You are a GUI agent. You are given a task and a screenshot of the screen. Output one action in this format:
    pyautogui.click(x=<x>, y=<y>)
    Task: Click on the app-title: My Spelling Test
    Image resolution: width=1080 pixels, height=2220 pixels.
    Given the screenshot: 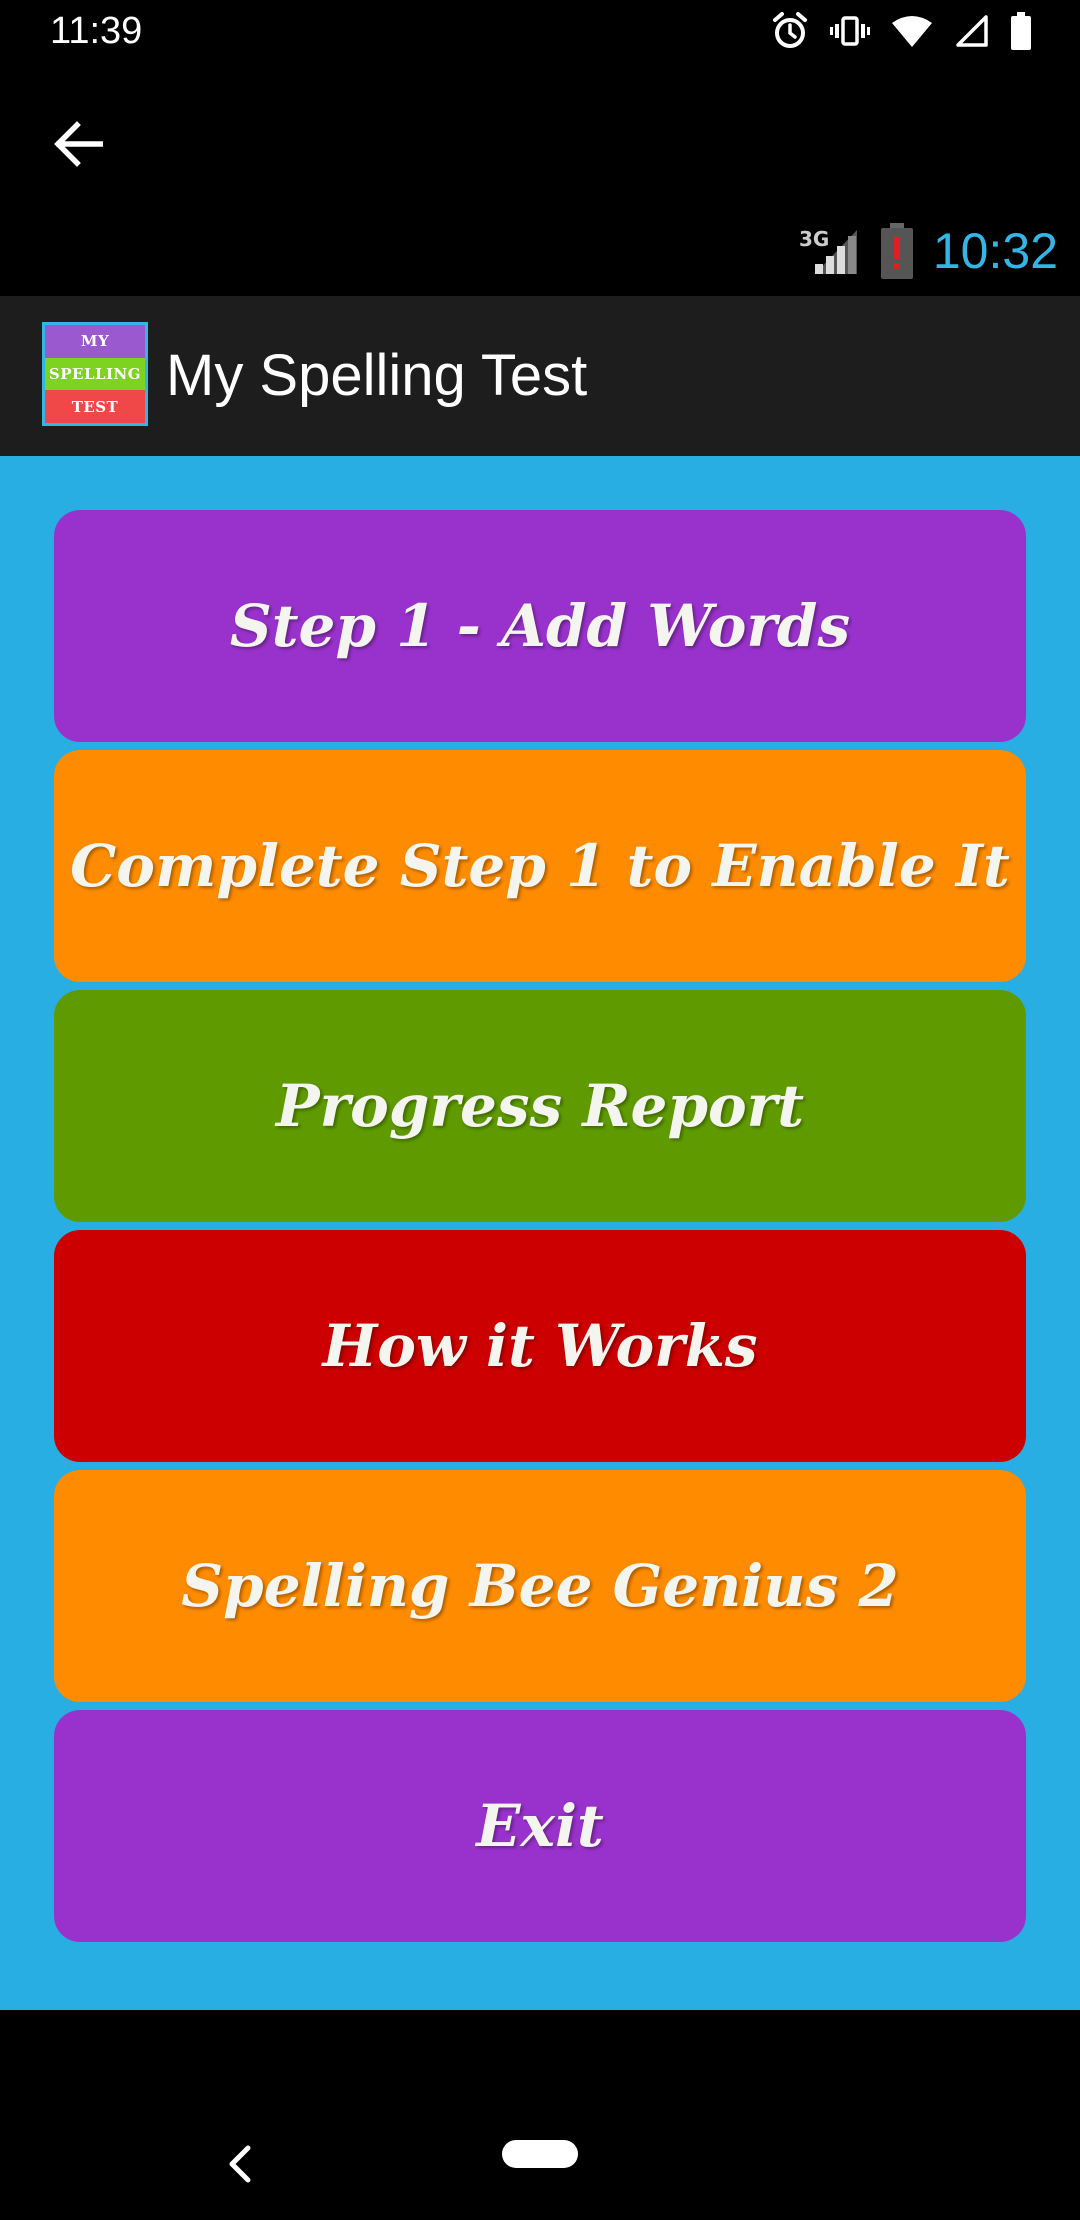 What is the action you would take?
    pyautogui.click(x=377, y=375)
    